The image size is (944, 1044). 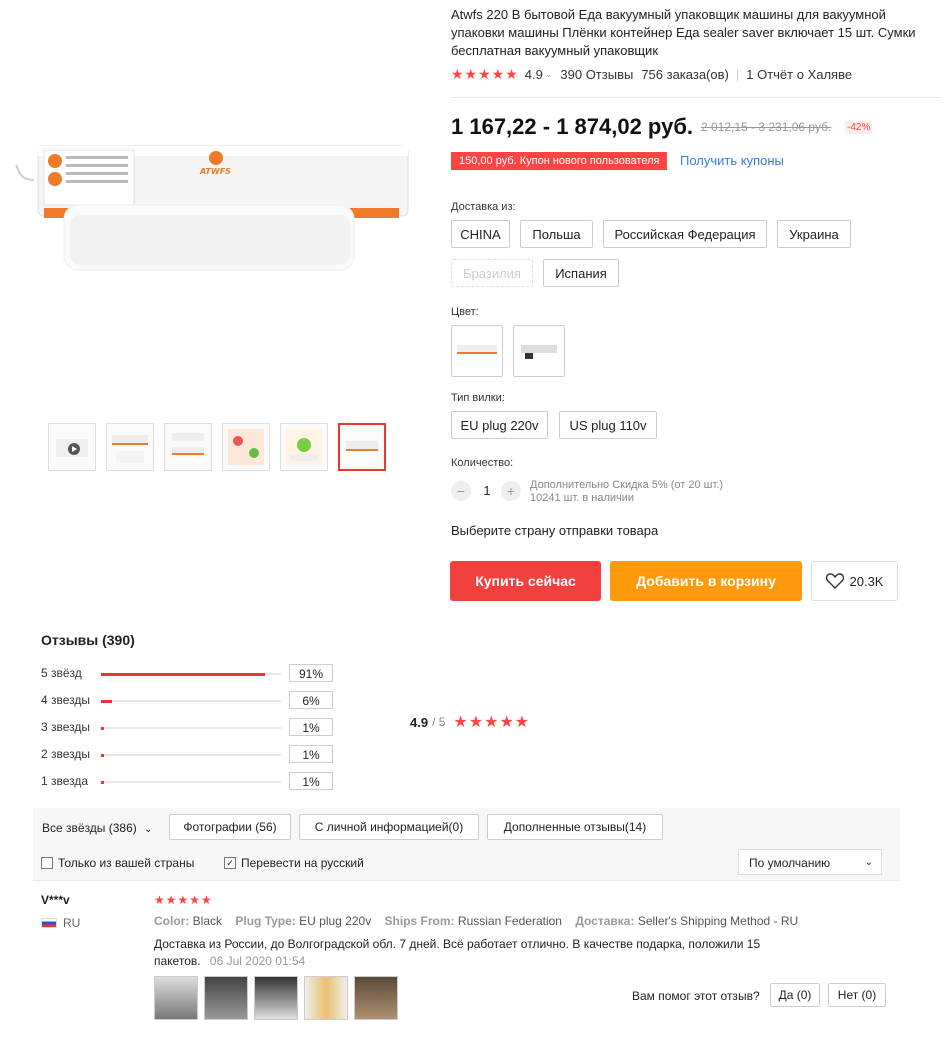 I want to click on checkbox-unchecked, so click(x=47, y=863).